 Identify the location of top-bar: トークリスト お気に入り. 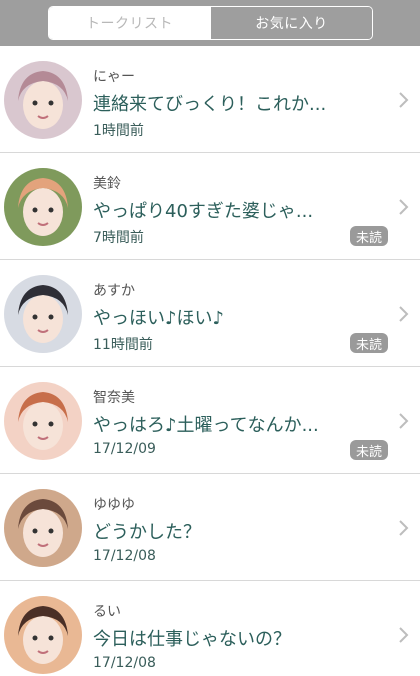
(210, 23).